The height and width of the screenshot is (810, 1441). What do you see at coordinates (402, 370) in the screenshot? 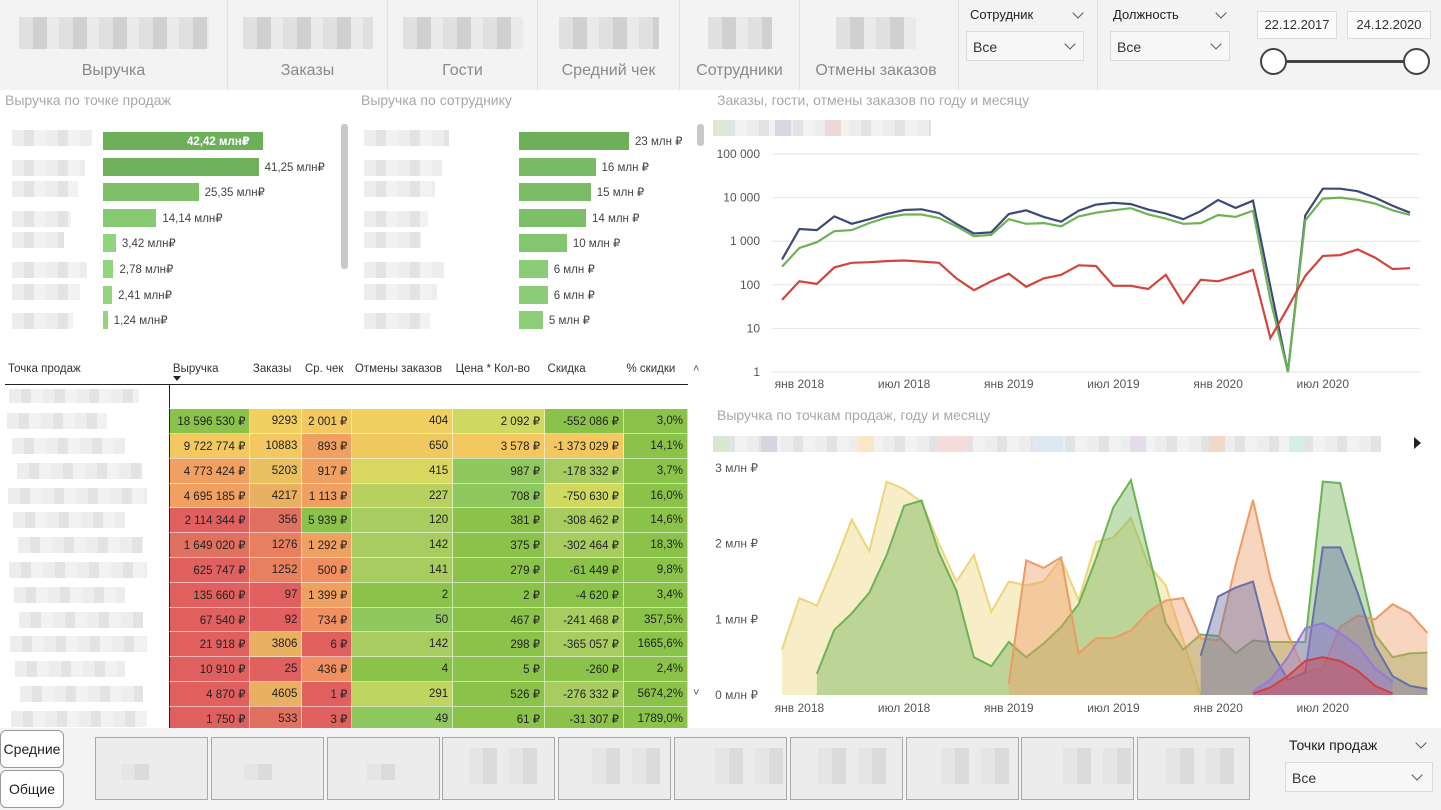
I see `column-header: Отмены заказов` at bounding box center [402, 370].